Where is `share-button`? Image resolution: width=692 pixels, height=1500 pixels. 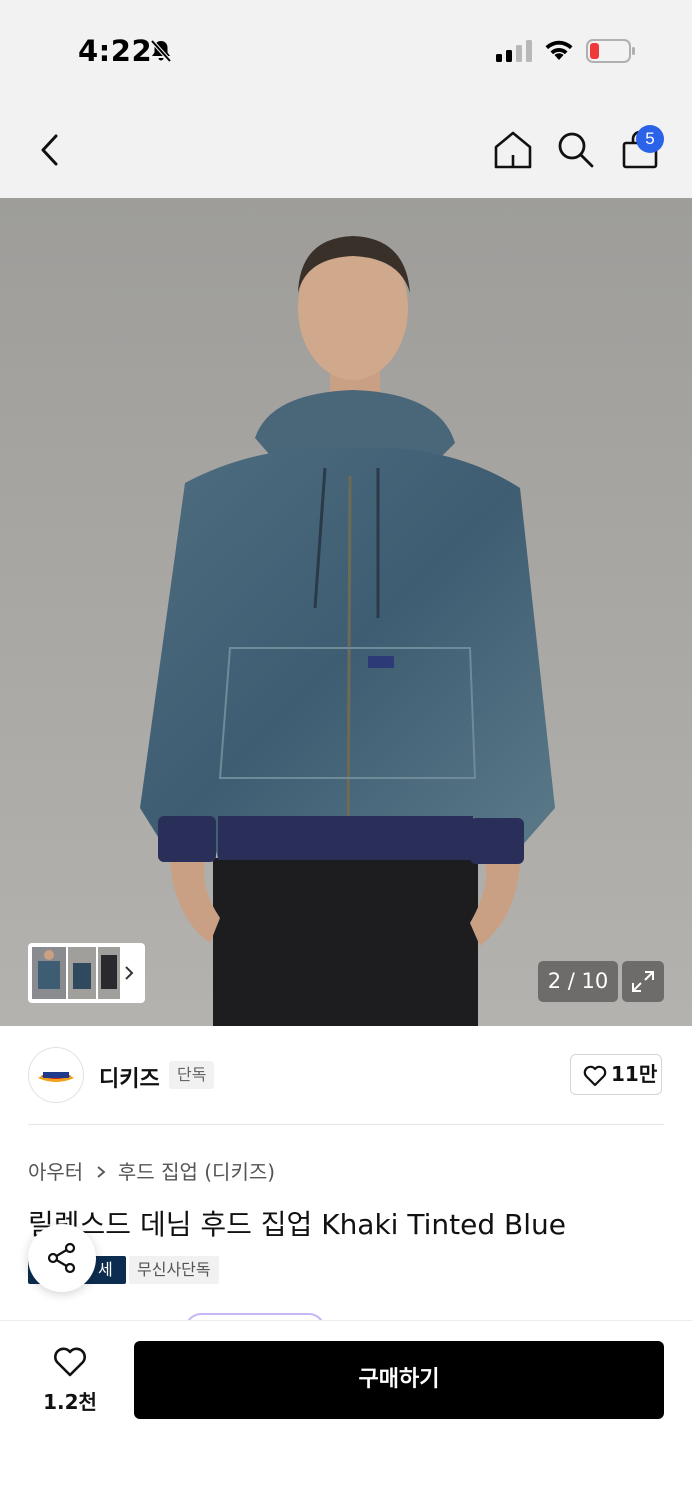 share-button is located at coordinates (62, 1258).